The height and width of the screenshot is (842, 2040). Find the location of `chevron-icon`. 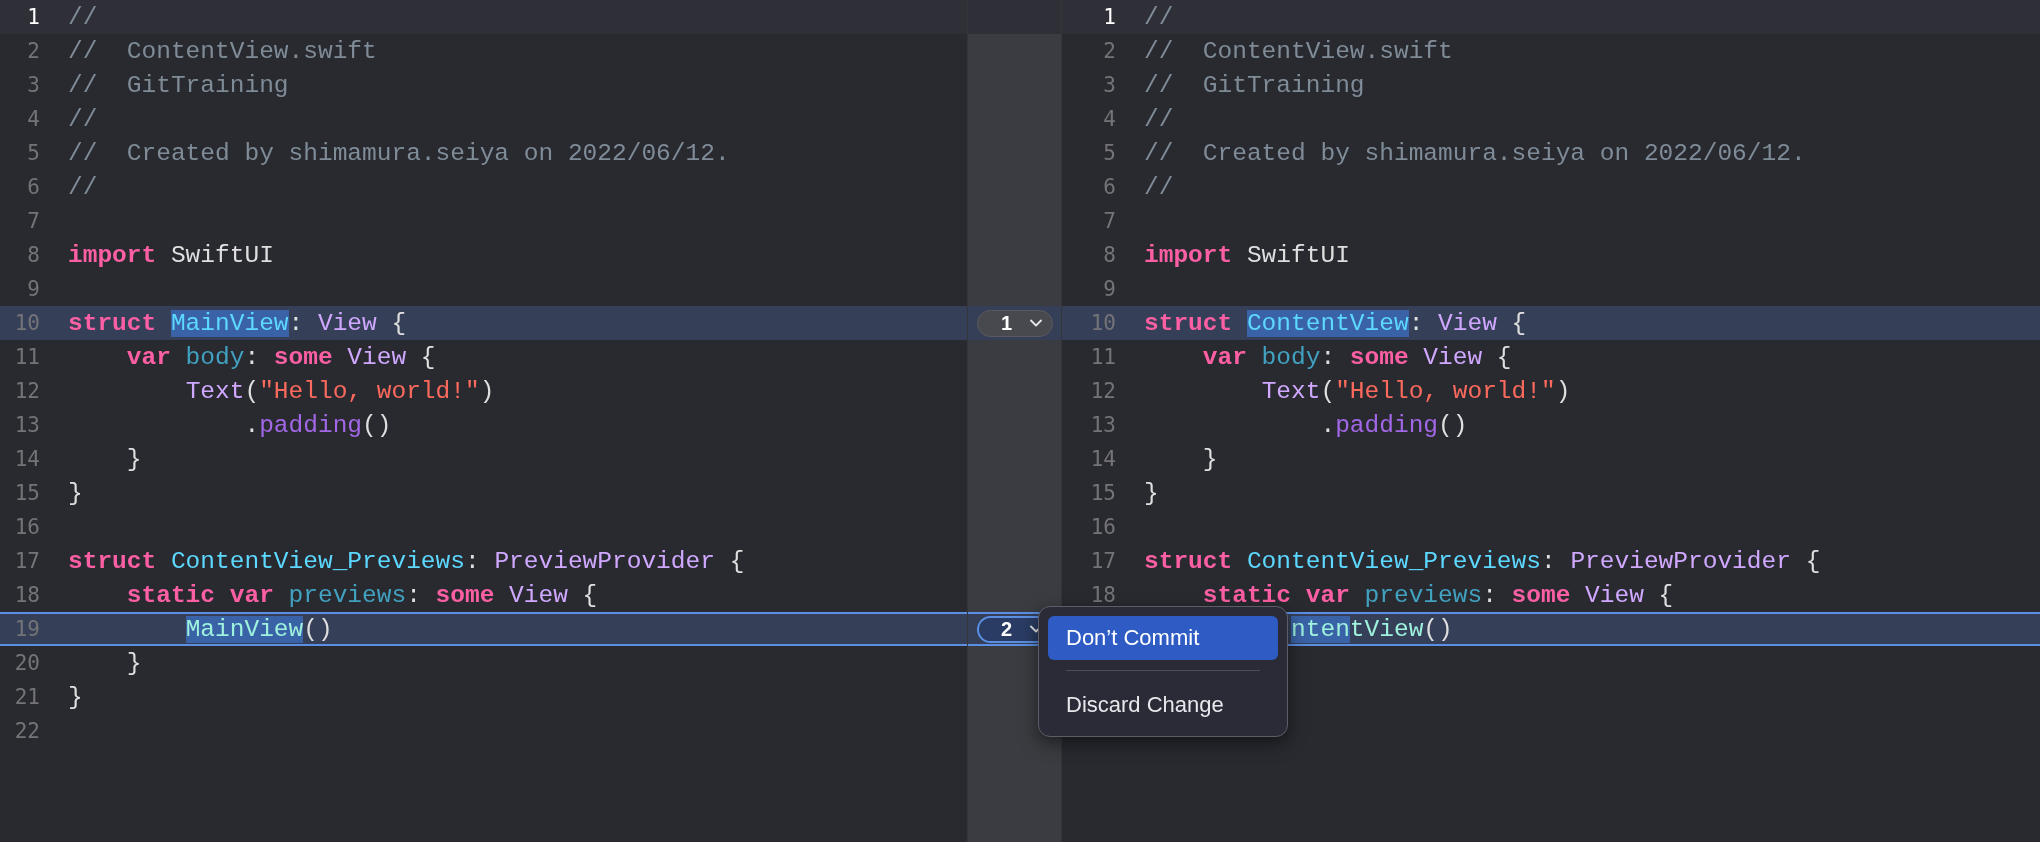

chevron-icon is located at coordinates (1036, 323).